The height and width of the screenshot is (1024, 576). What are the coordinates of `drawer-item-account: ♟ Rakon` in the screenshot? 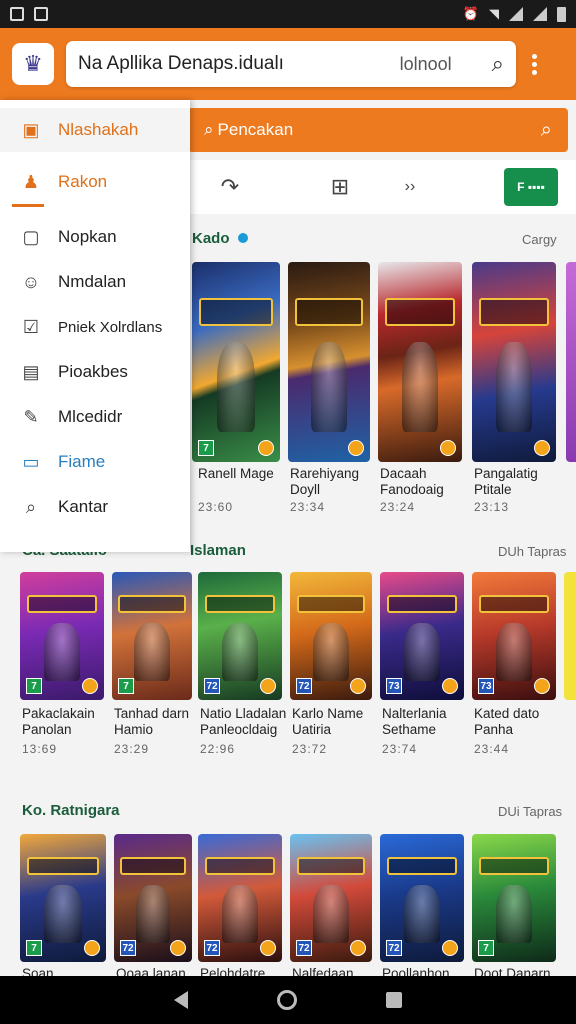 It's located at (95, 182).